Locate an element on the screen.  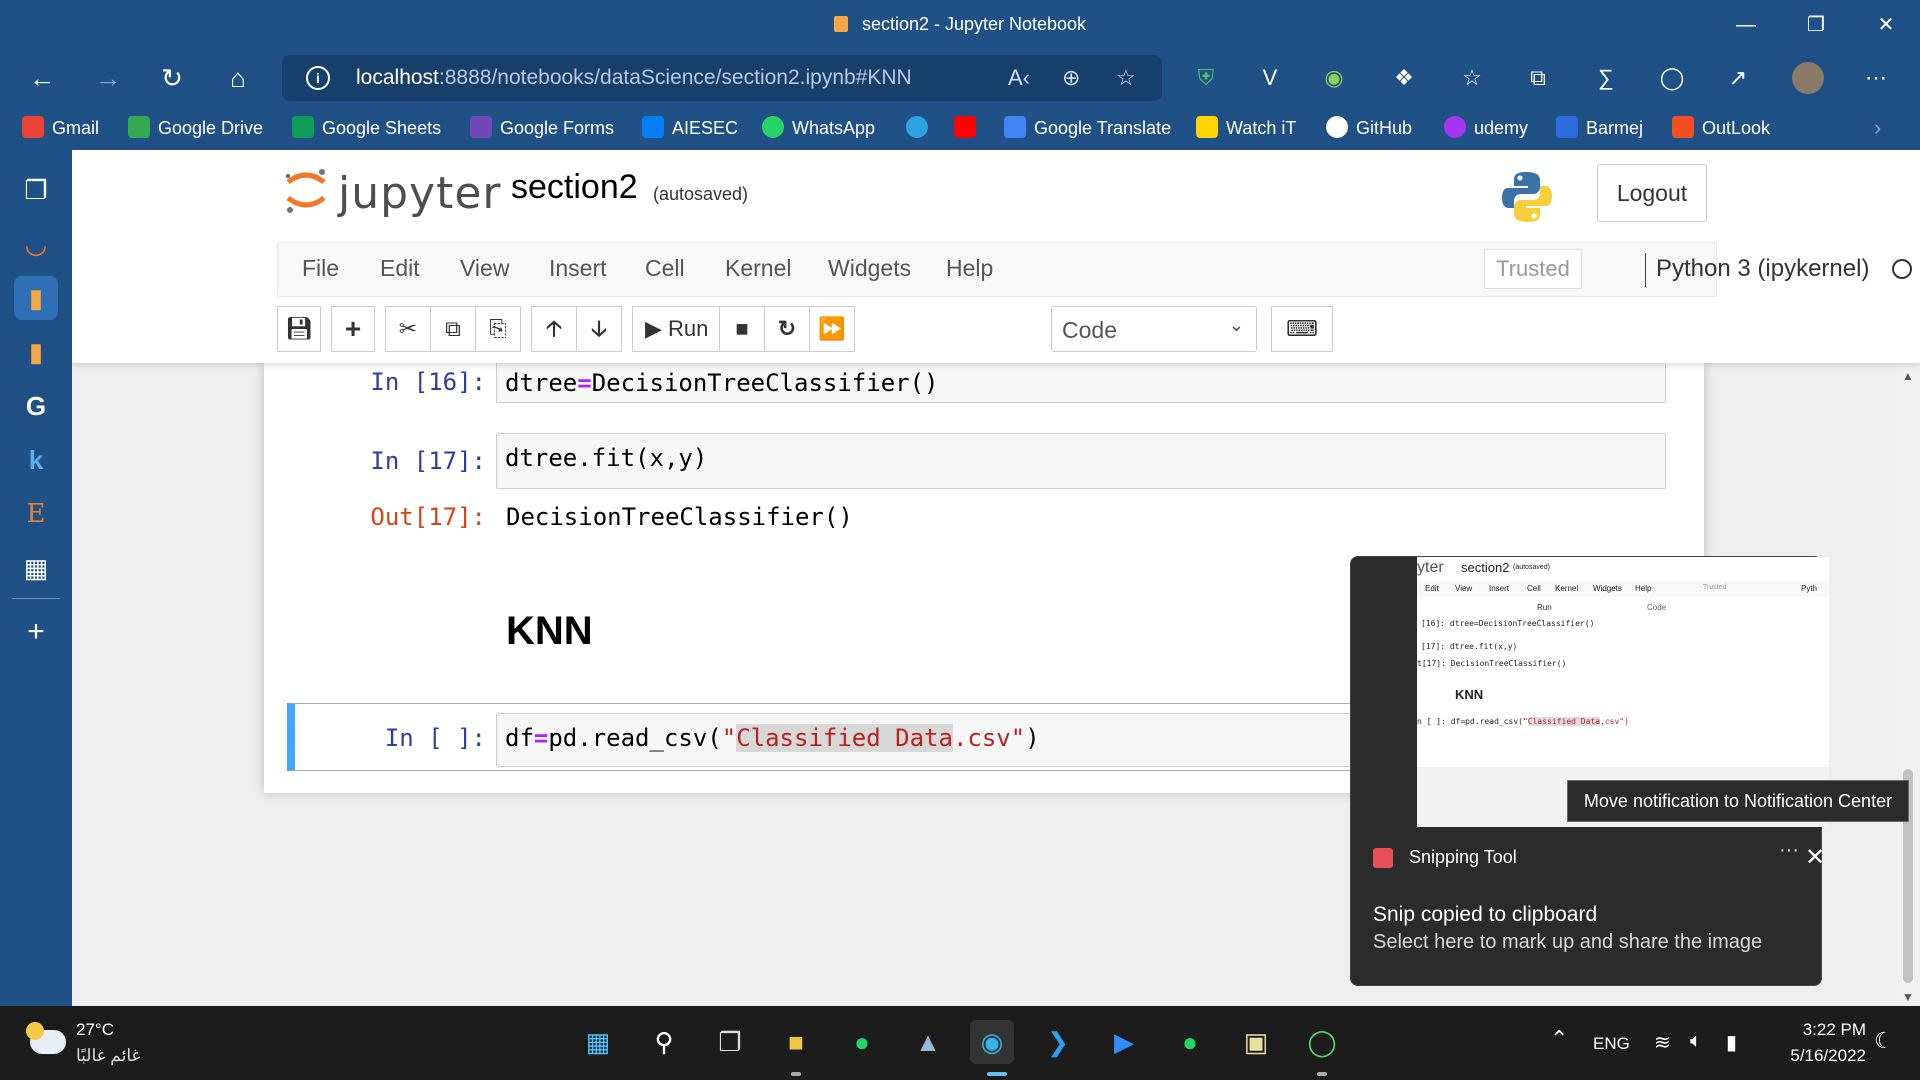
move-down-button: 🡣 is located at coordinates (599, 329).